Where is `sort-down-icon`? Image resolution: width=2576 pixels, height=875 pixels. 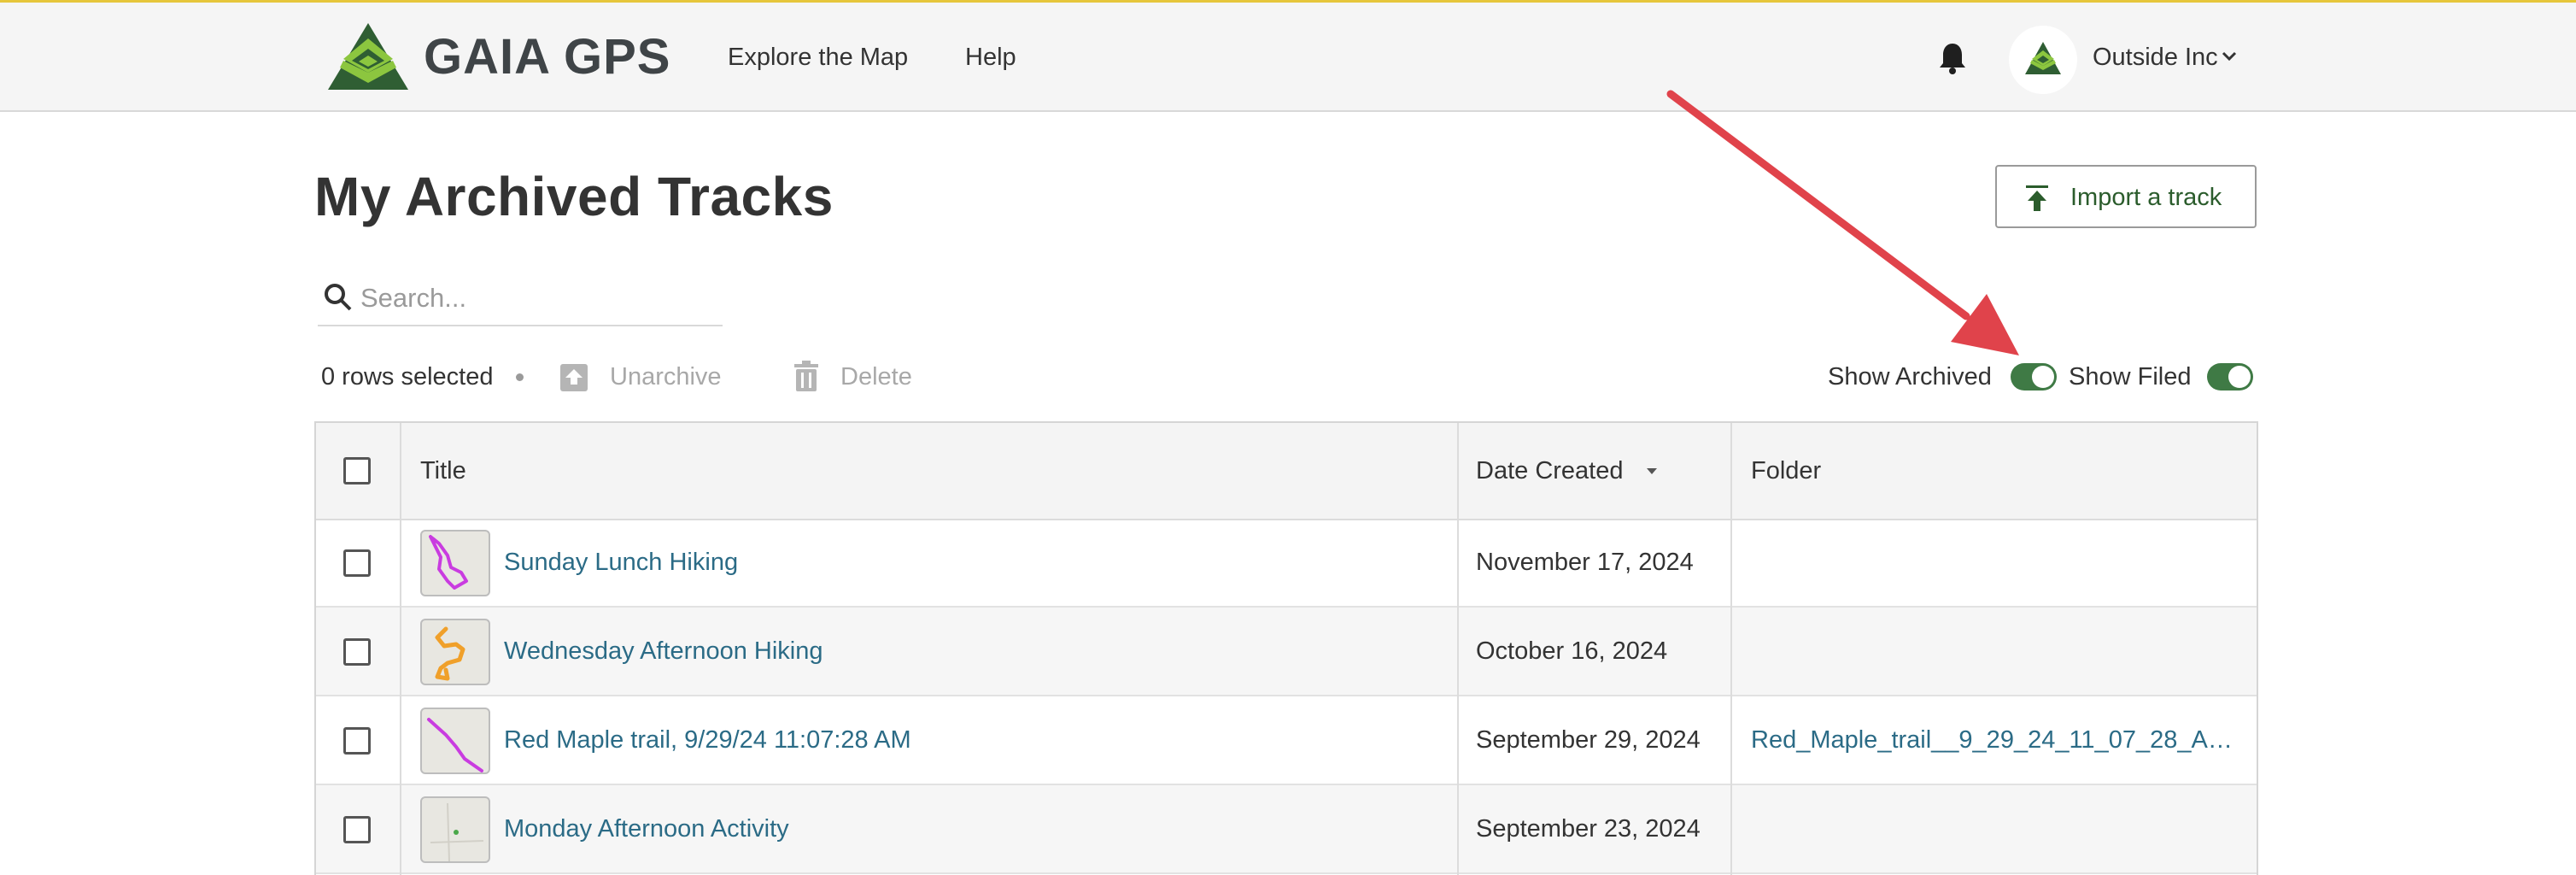 sort-down-icon is located at coordinates (1652, 472).